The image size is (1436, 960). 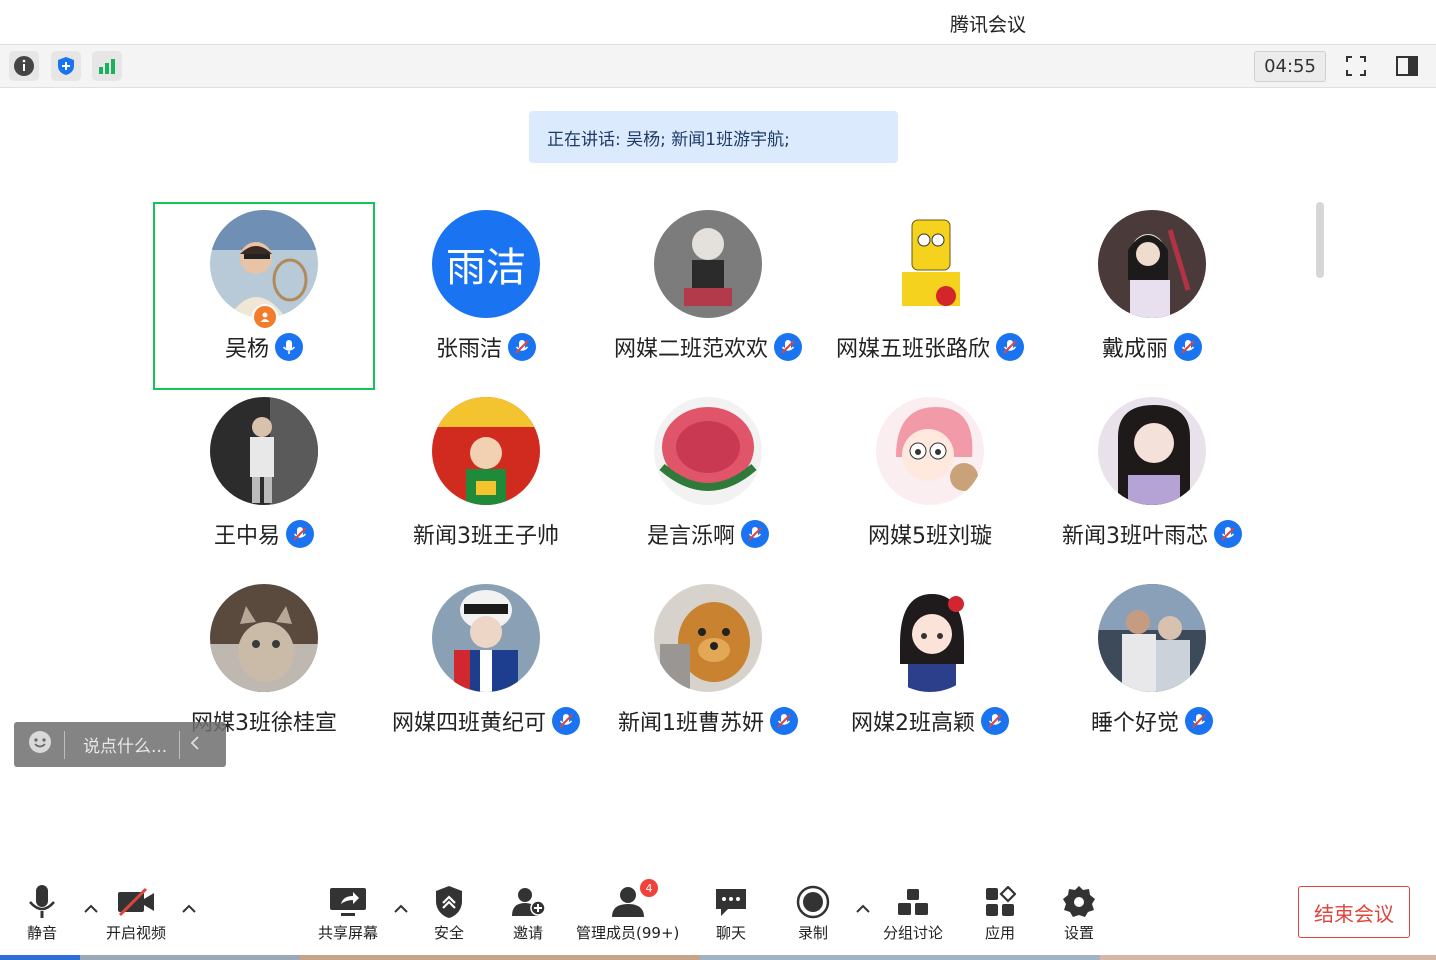 I want to click on participant-tile: 戴成丽, so click(x=1152, y=292).